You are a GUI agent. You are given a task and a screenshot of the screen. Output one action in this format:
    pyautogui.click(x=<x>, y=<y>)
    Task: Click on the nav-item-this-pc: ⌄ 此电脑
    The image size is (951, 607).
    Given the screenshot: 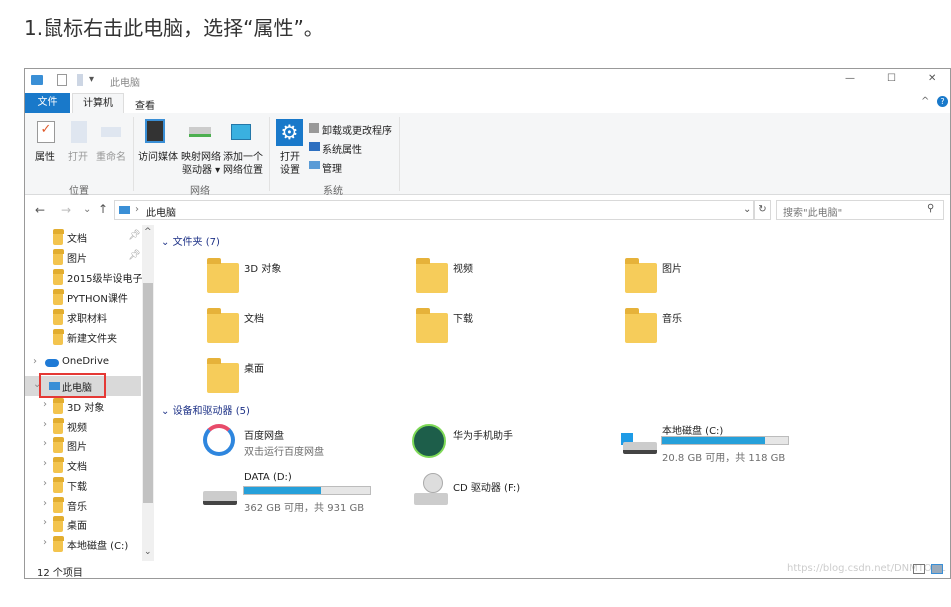 What is the action you would take?
    pyautogui.click(x=83, y=385)
    